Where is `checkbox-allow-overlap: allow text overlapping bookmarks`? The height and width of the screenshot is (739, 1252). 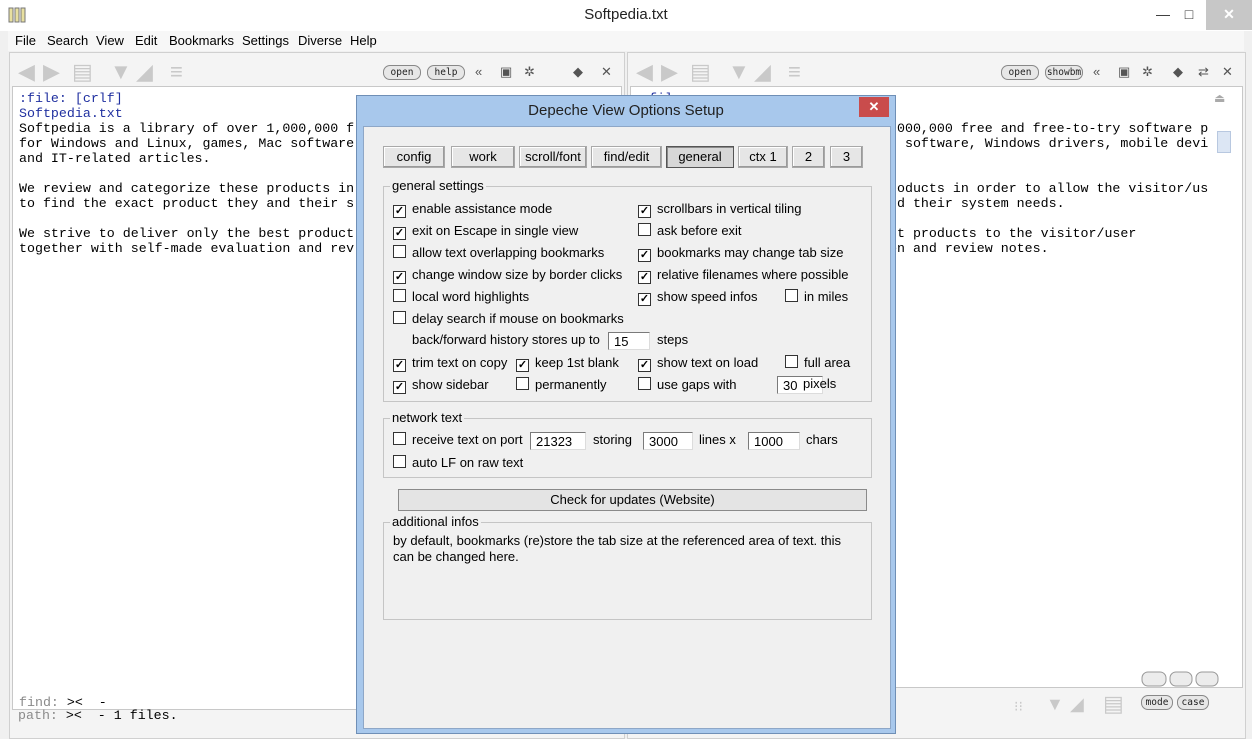
checkbox-allow-overlap: allow text overlapping bookmarks is located at coordinates (498, 253).